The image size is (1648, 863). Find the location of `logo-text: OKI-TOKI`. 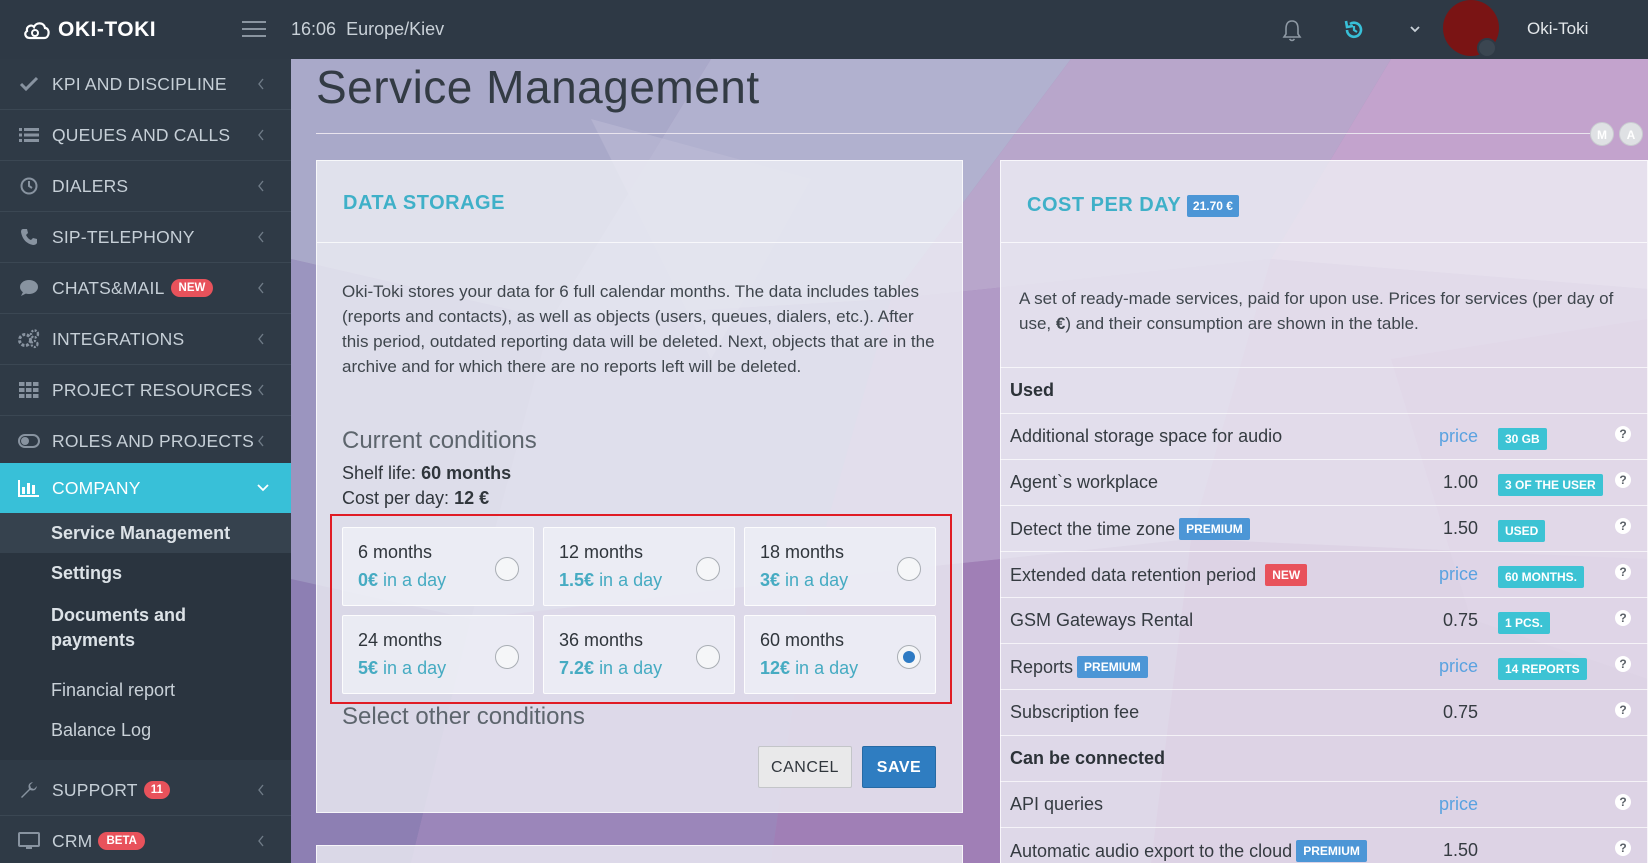

logo-text: OKI-TOKI is located at coordinates (107, 29).